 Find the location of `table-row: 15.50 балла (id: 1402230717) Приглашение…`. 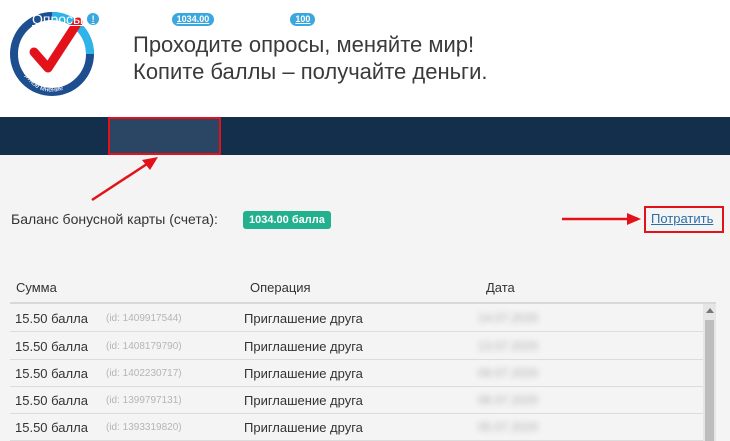

table-row: 15.50 балла (id: 1402230717) Приглашение… is located at coordinates (356, 373).